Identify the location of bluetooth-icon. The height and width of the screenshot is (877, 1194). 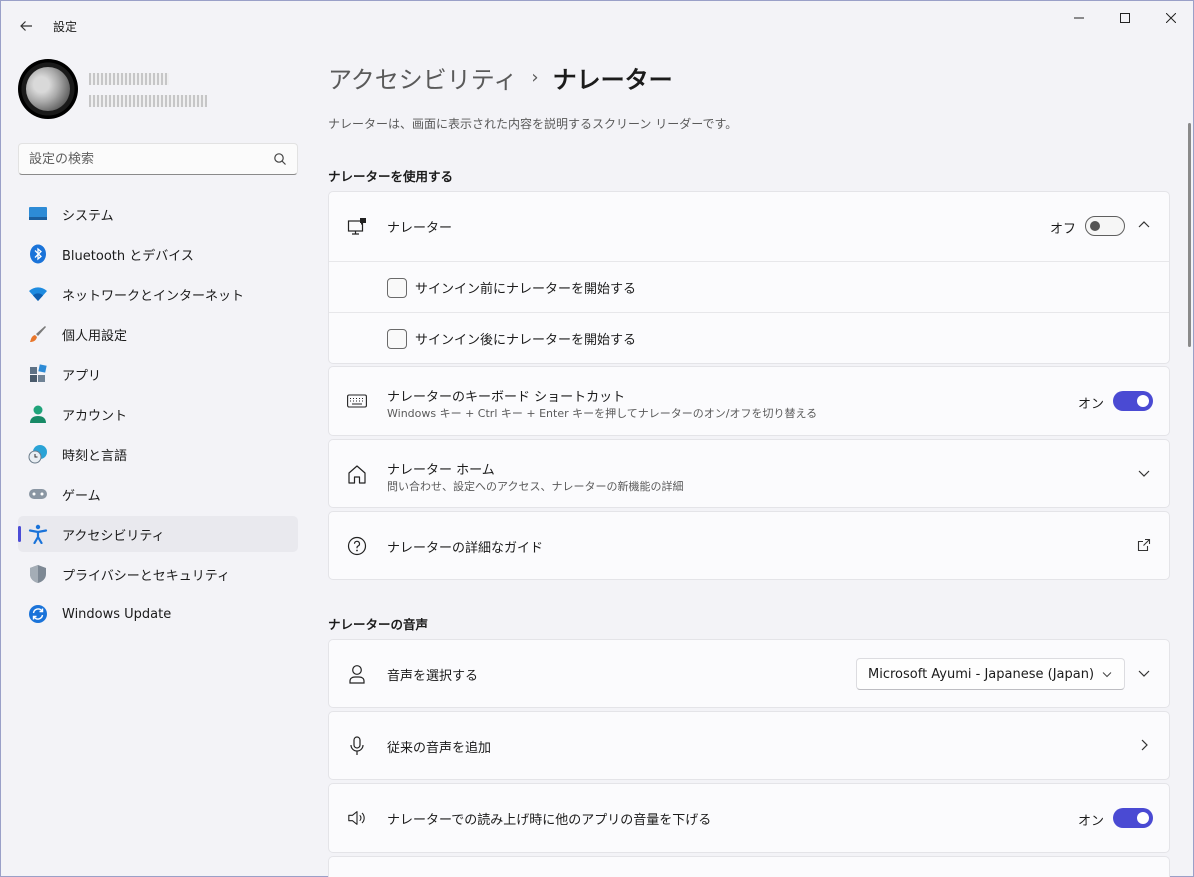
(38, 254).